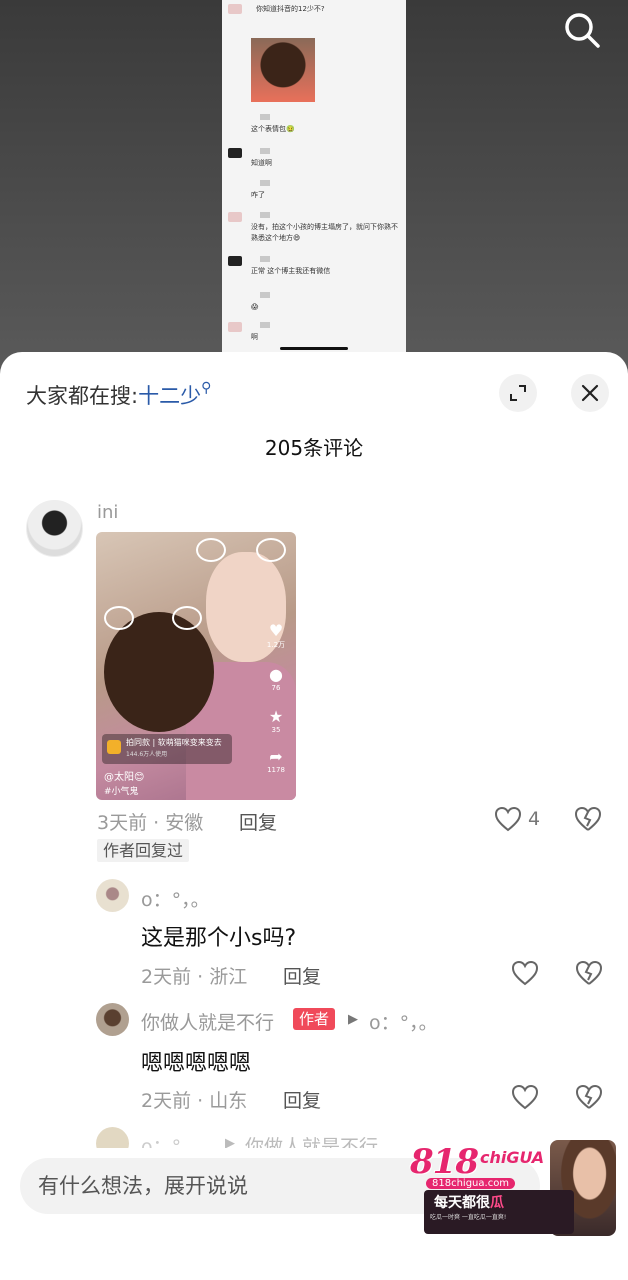 The image size is (628, 1280). I want to click on thumb-hashtag: #小气鬼, so click(121, 792).